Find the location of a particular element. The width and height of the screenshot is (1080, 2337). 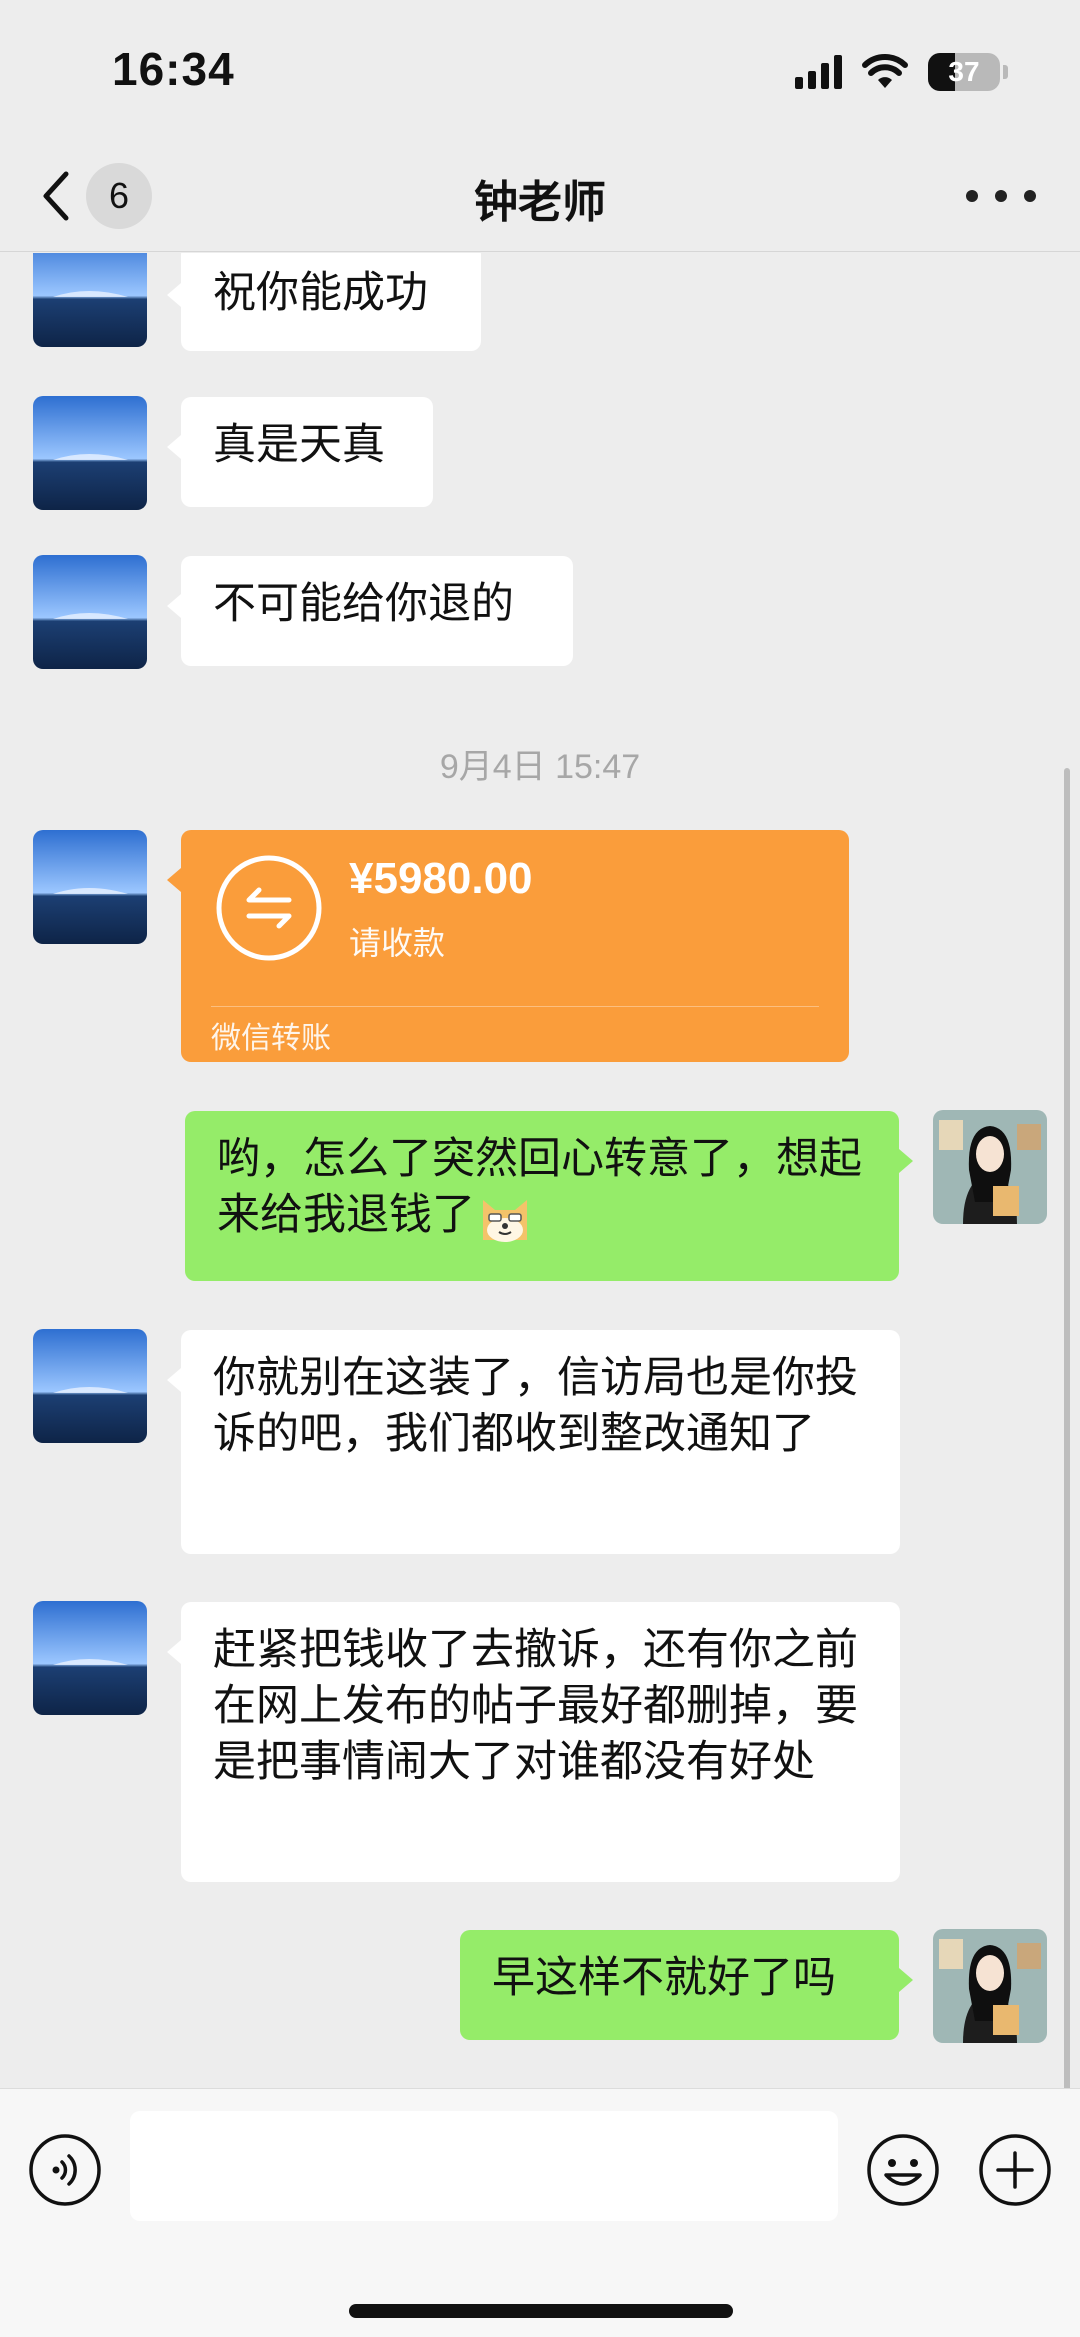

doge-emoji is located at coordinates (505, 1220).